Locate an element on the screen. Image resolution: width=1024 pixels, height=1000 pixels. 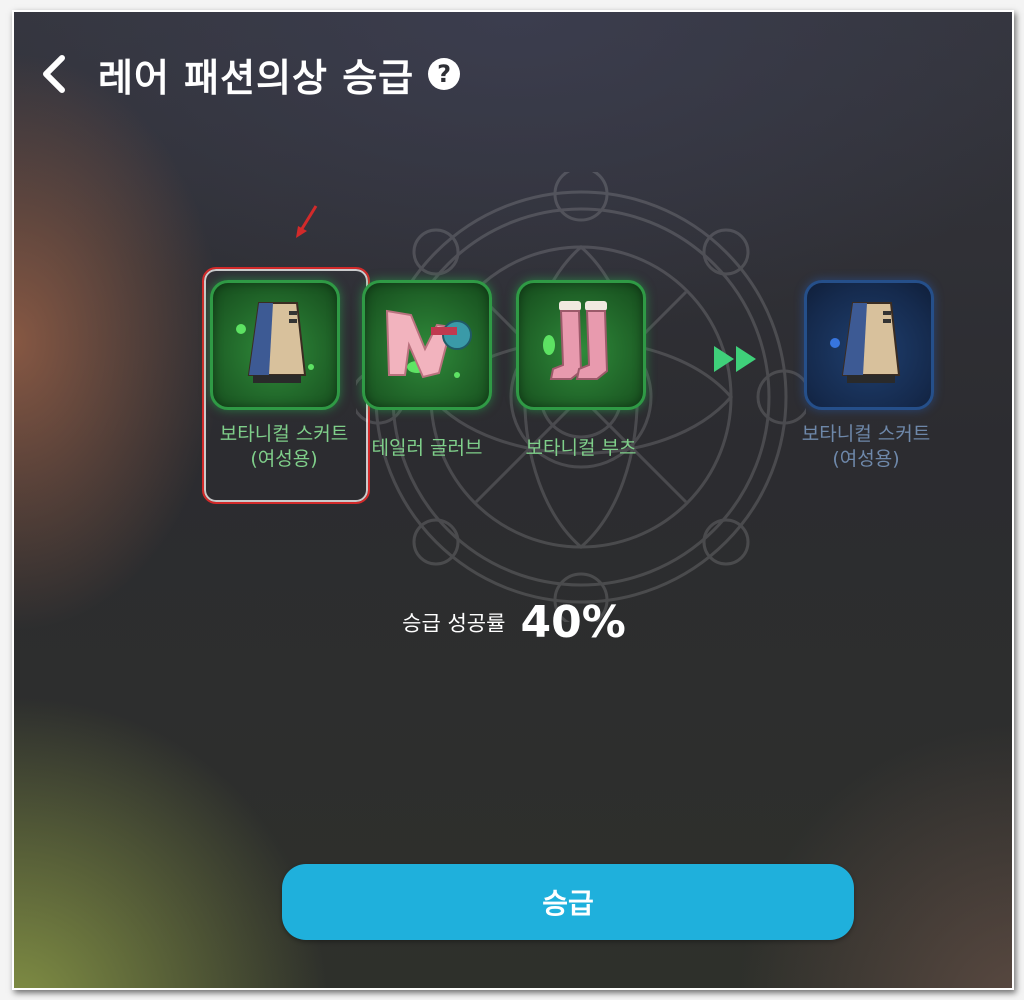
chevron-left-icon is located at coordinates (54, 74).